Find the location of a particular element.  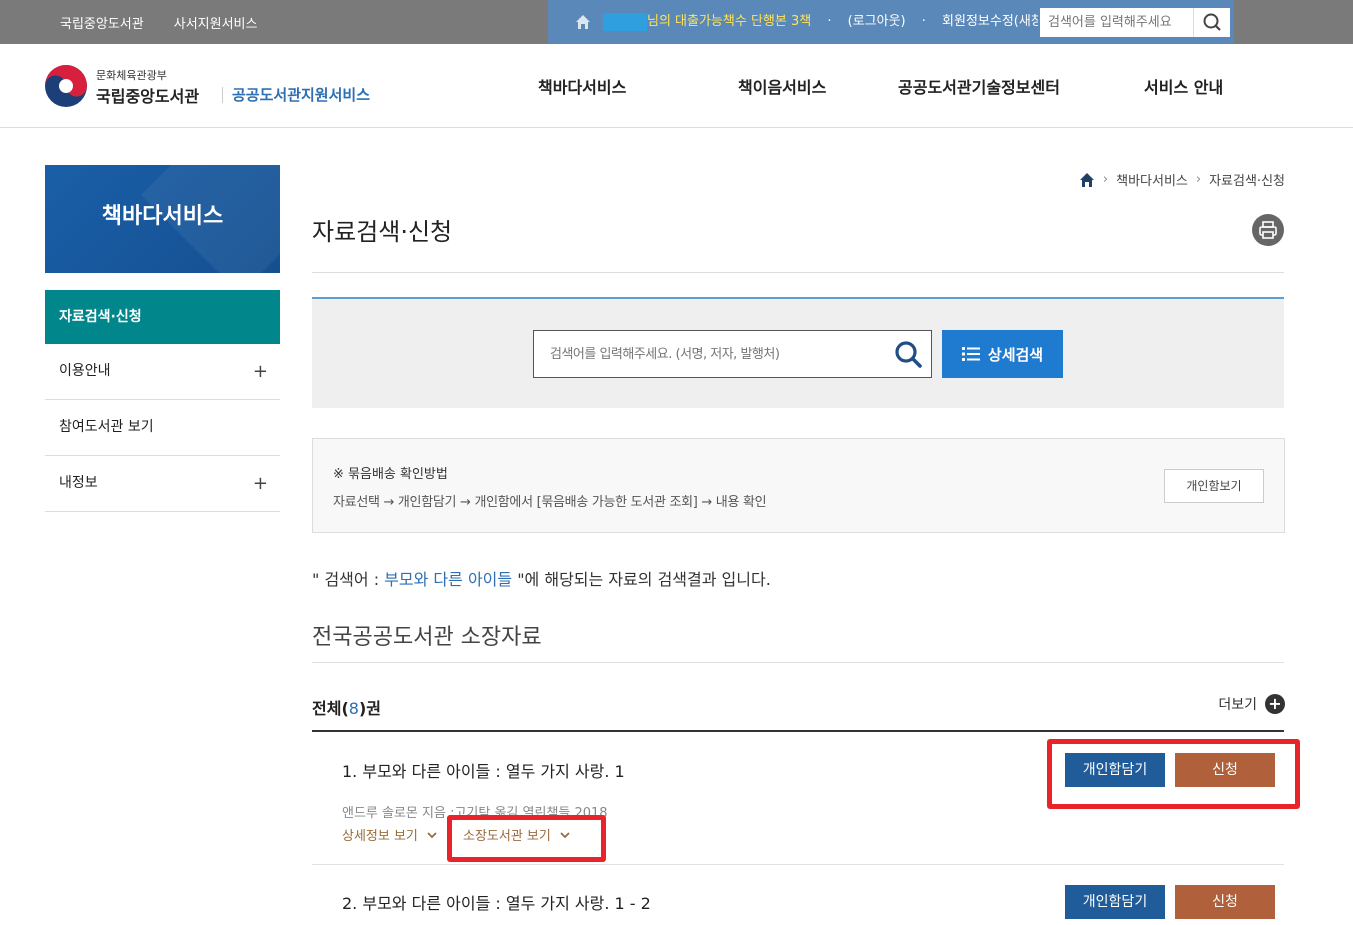

logo-divider is located at coordinates (222, 95).